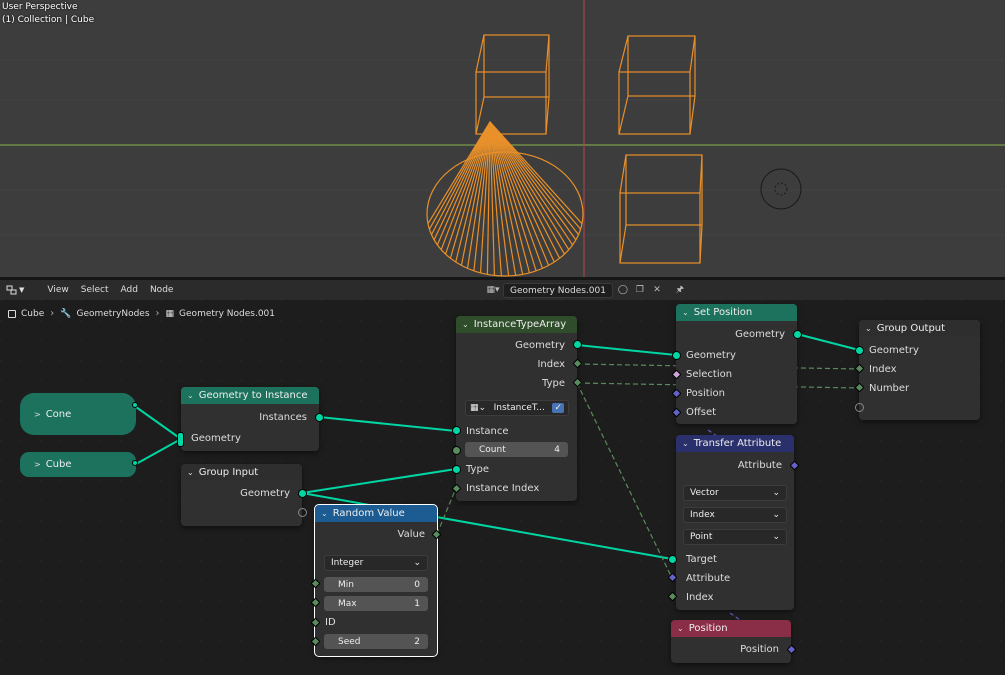  I want to click on output-type-label: Type, so click(553, 383).